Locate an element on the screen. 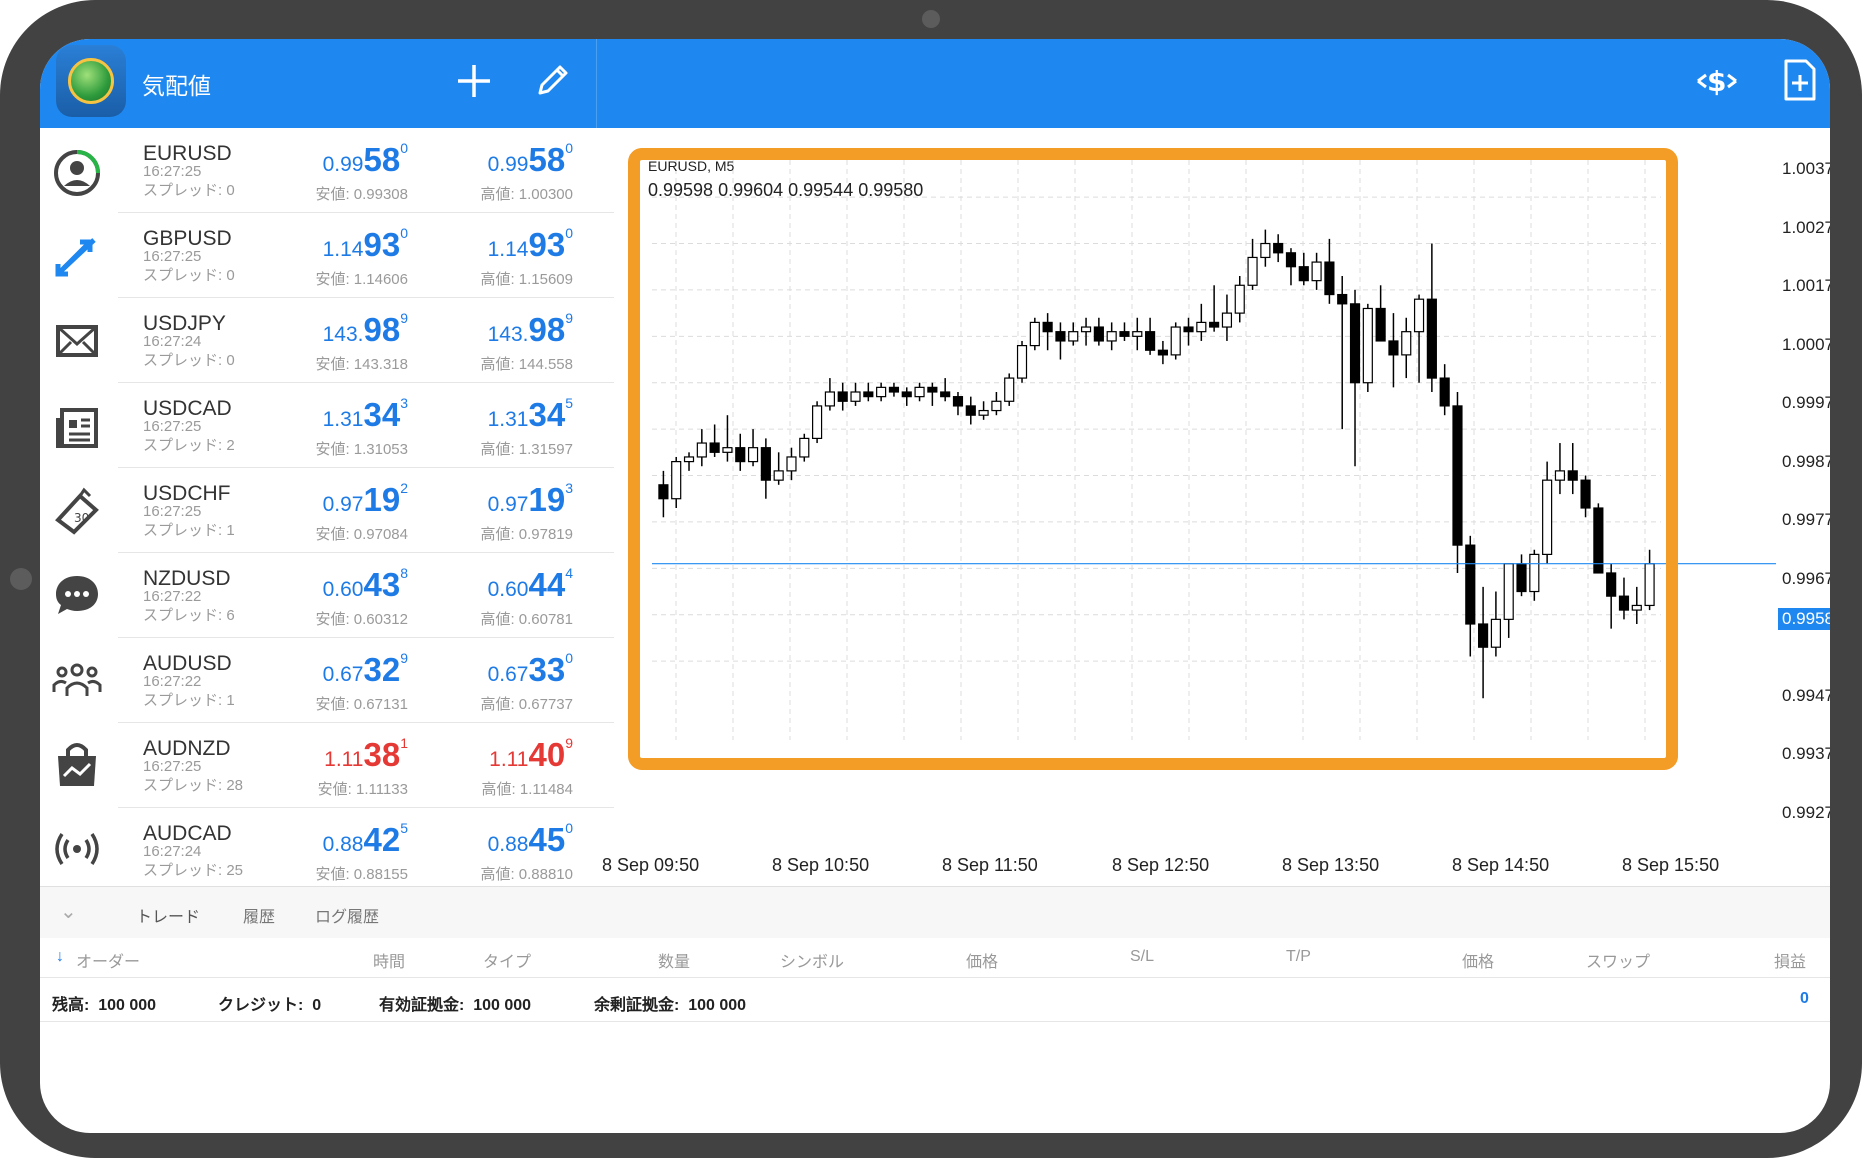  col-volume: 数量 is located at coordinates (674, 960).